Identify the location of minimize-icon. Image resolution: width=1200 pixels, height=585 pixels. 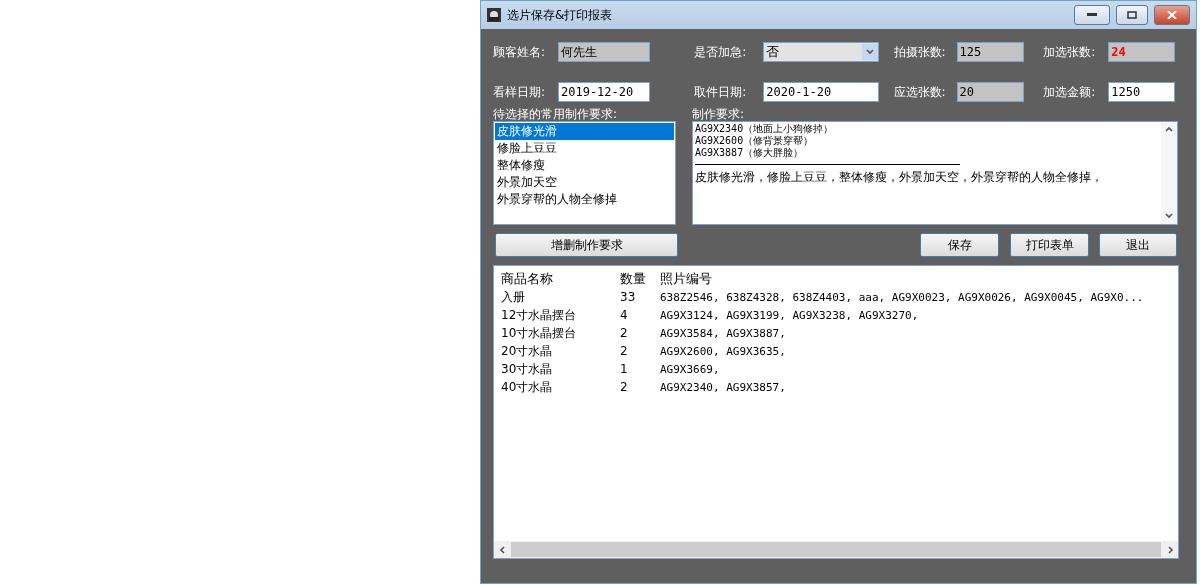
(1092, 15).